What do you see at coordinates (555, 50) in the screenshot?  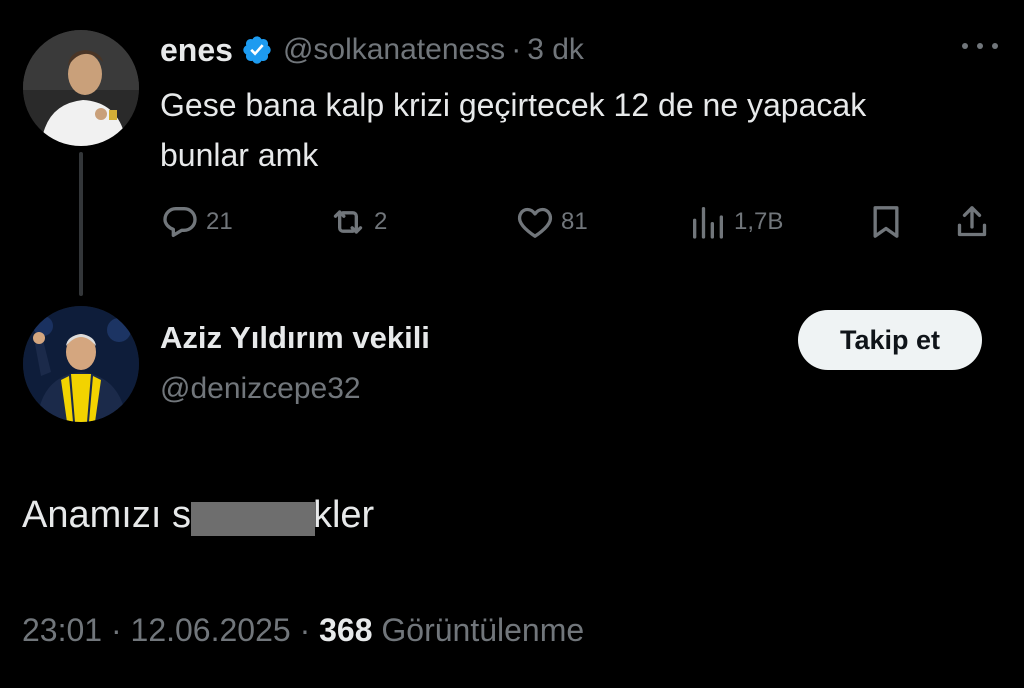 I see `tweet1-time: 3 dk` at bounding box center [555, 50].